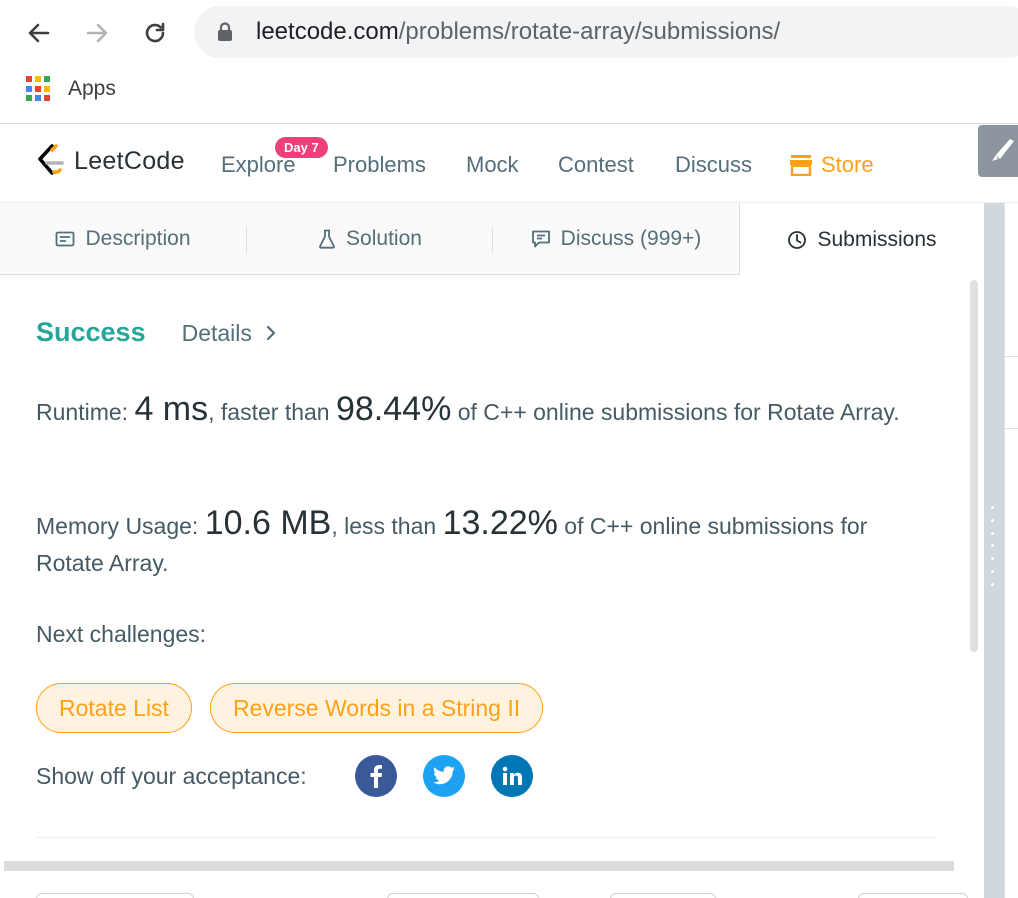  What do you see at coordinates (271, 335) in the screenshot?
I see `chevron-right-icon` at bounding box center [271, 335].